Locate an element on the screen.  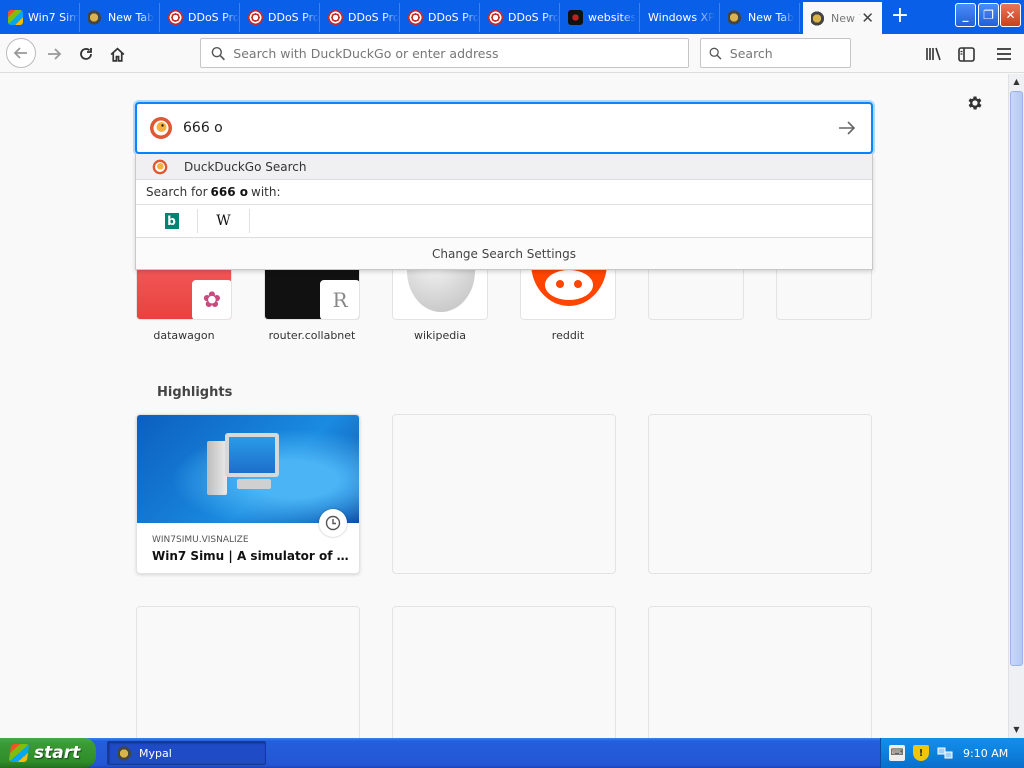
suggestion-engine-label: DuckDuckGo Search is located at coordinates (245, 166).